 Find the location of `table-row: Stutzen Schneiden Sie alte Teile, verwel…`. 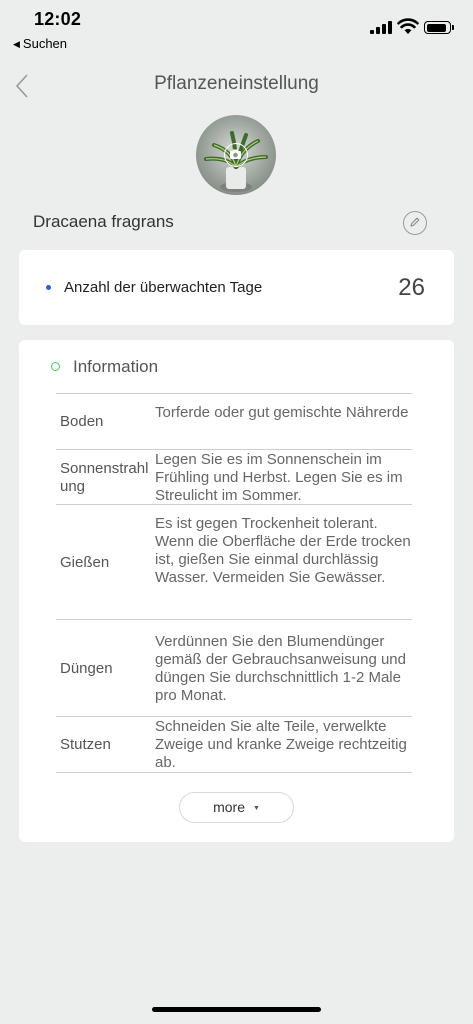

table-row: Stutzen Schneiden Sie alte Teile, verwel… is located at coordinates (234, 744).